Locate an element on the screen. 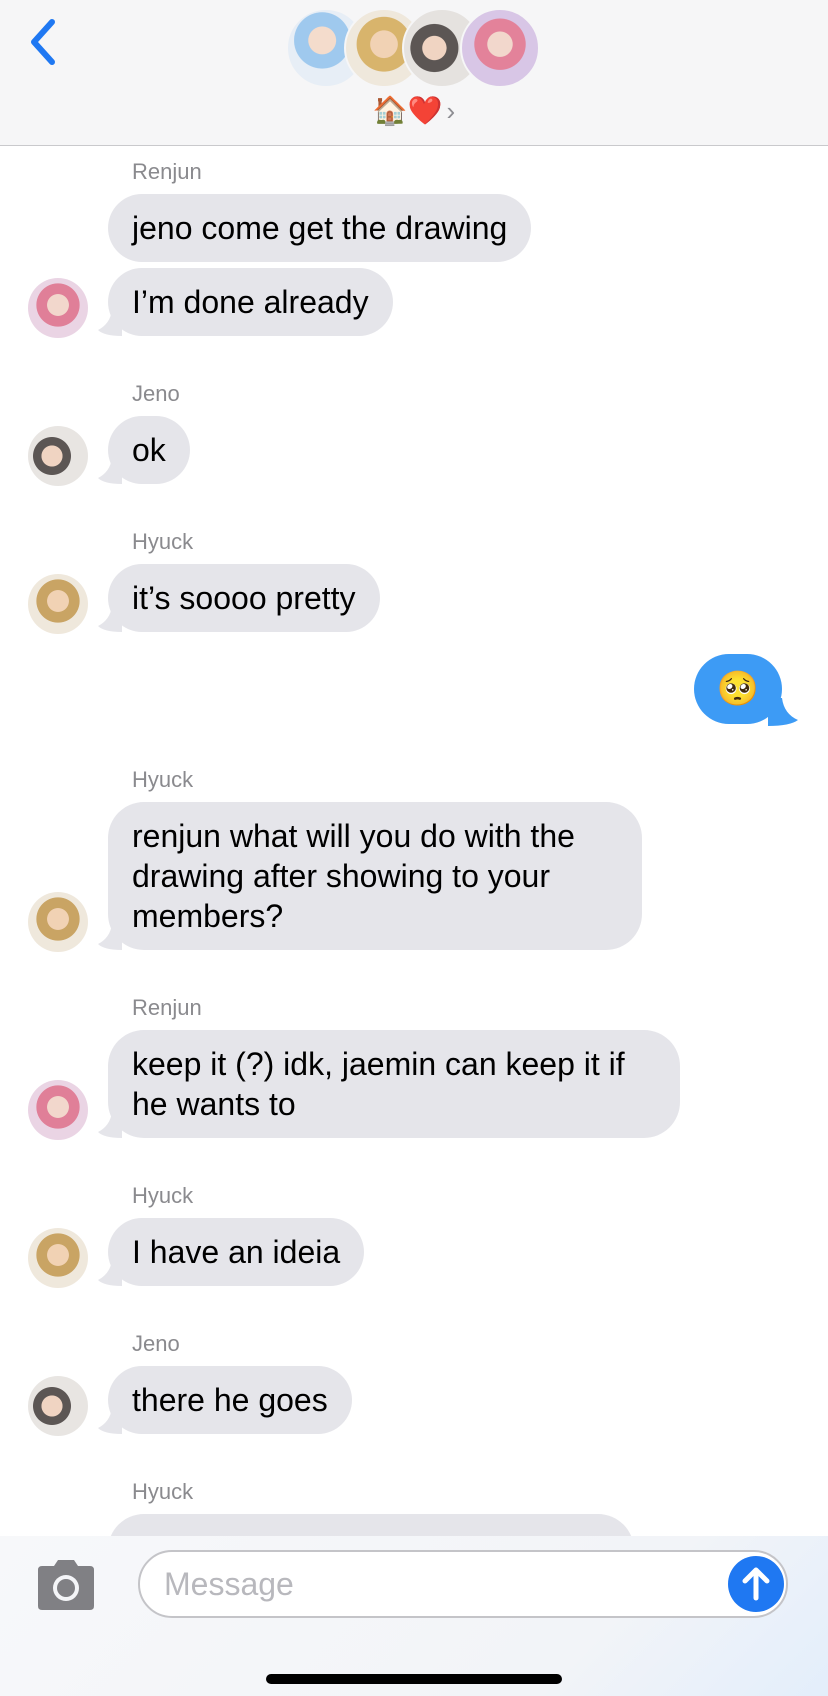  group-name: 🏠❤️ › is located at coordinates (414, 111).